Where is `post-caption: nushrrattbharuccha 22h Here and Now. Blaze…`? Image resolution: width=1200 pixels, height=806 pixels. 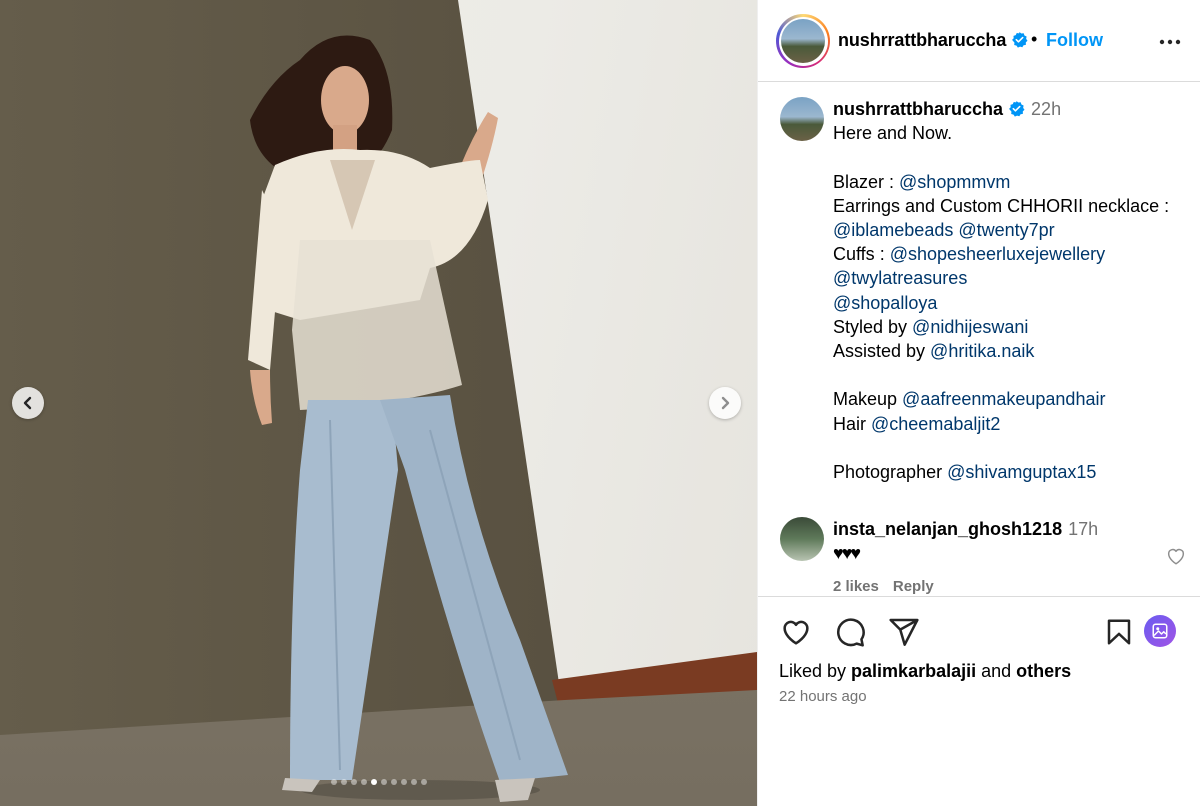
post-caption: nushrrattbharuccha 22h Here and Now. Blaze… is located at coordinates (1013, 290).